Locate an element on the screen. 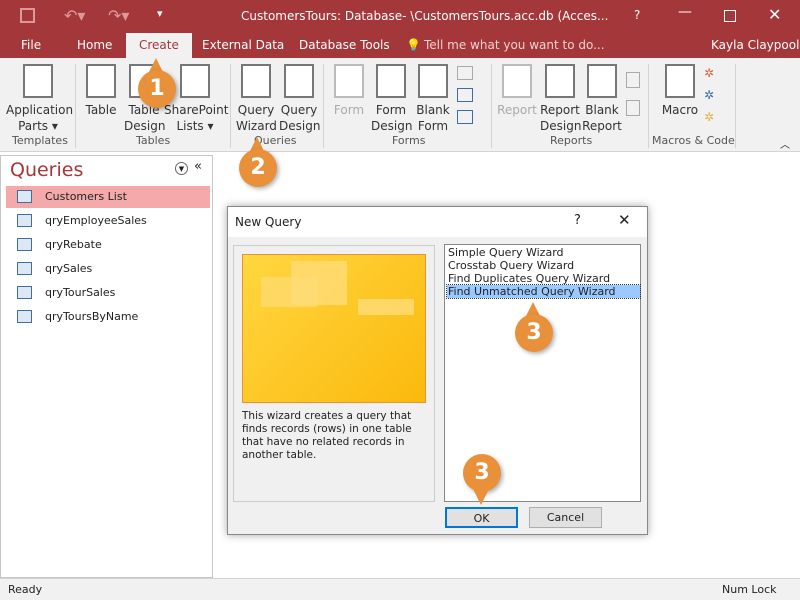 The width and height of the screenshot is (800, 600). nav-menu-dropdown-icon: ▼ is located at coordinates (181, 168).